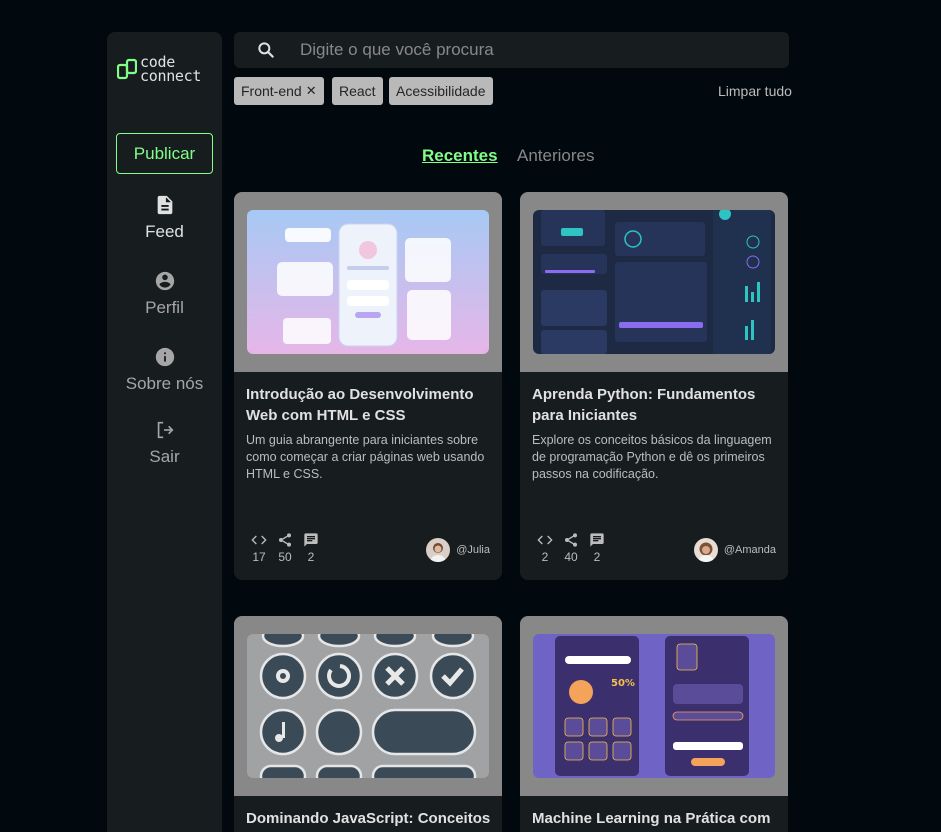 This screenshot has width=941, height=832. What do you see at coordinates (164, 456) in the screenshot?
I see `sidebar-item-label: Sair` at bounding box center [164, 456].